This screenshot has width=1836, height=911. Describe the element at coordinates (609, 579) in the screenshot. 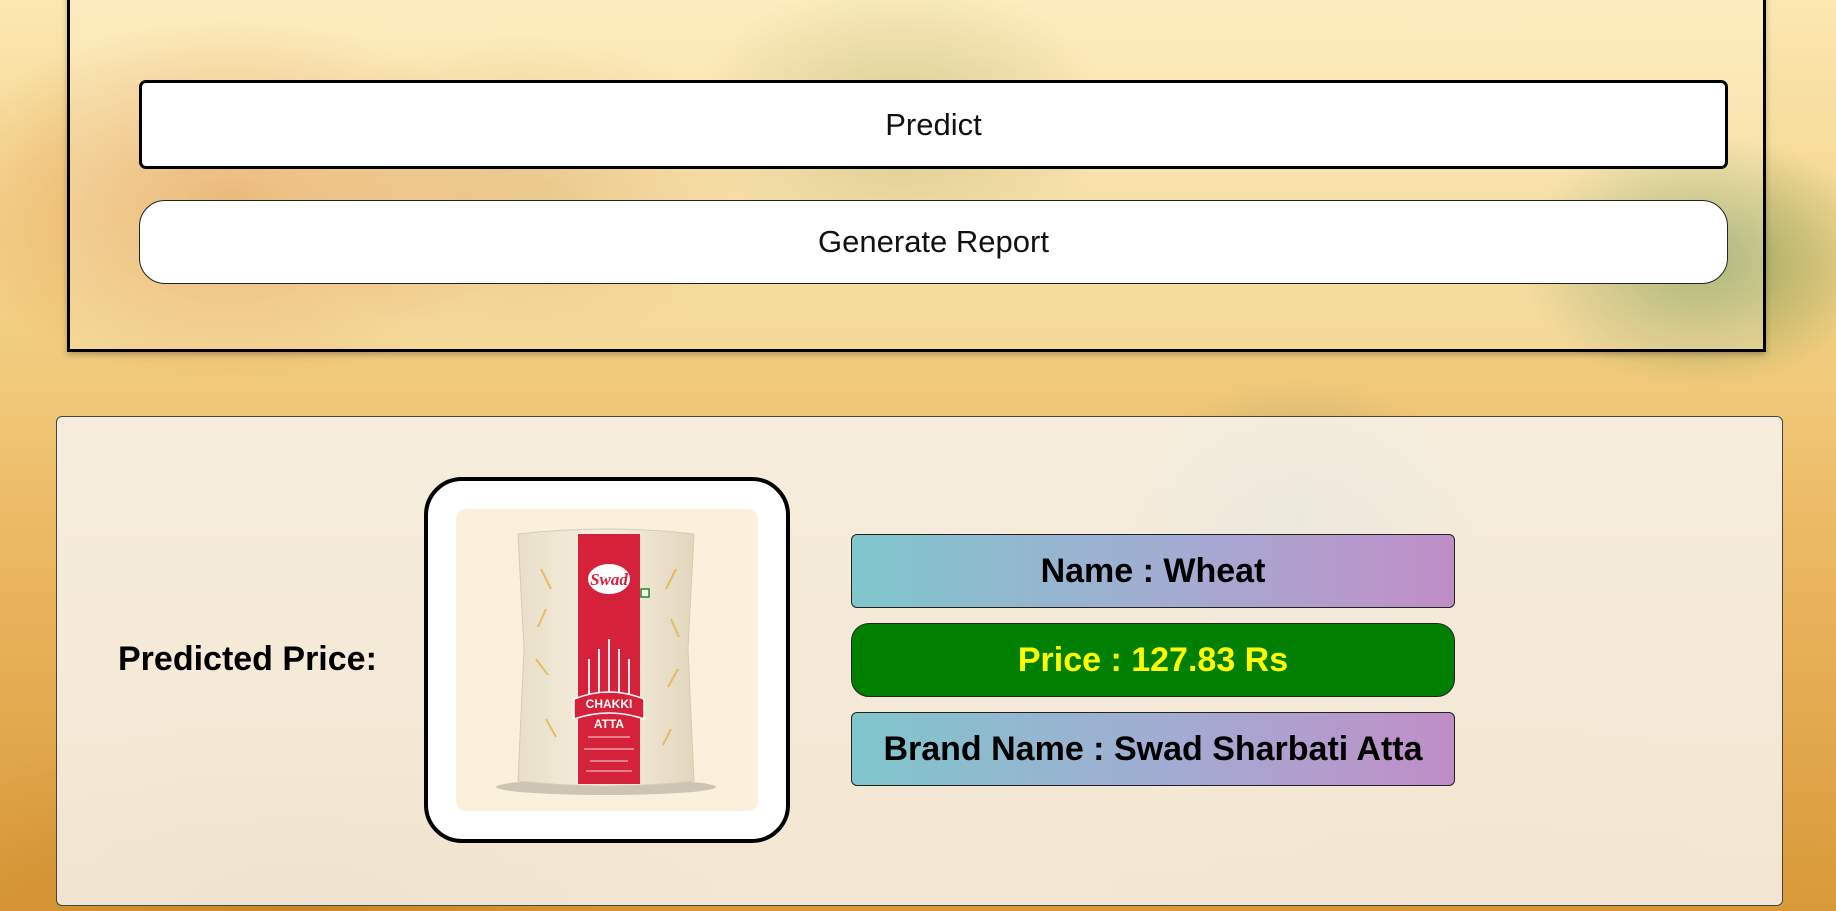

I see `svg-text: Swad` at that location.